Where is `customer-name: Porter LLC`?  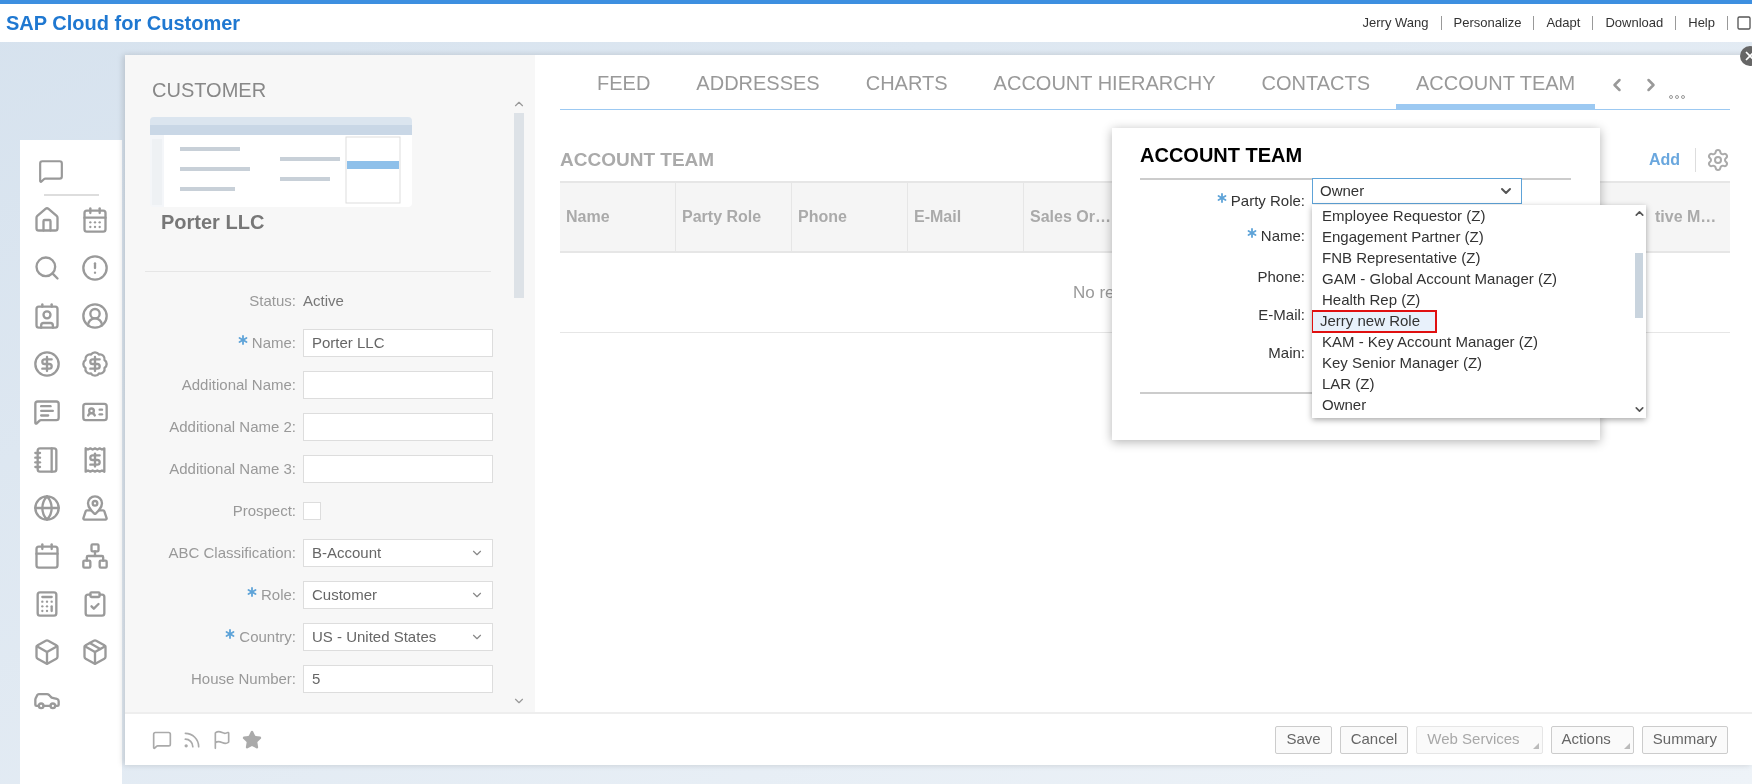
customer-name: Porter LLC is located at coordinates (213, 222).